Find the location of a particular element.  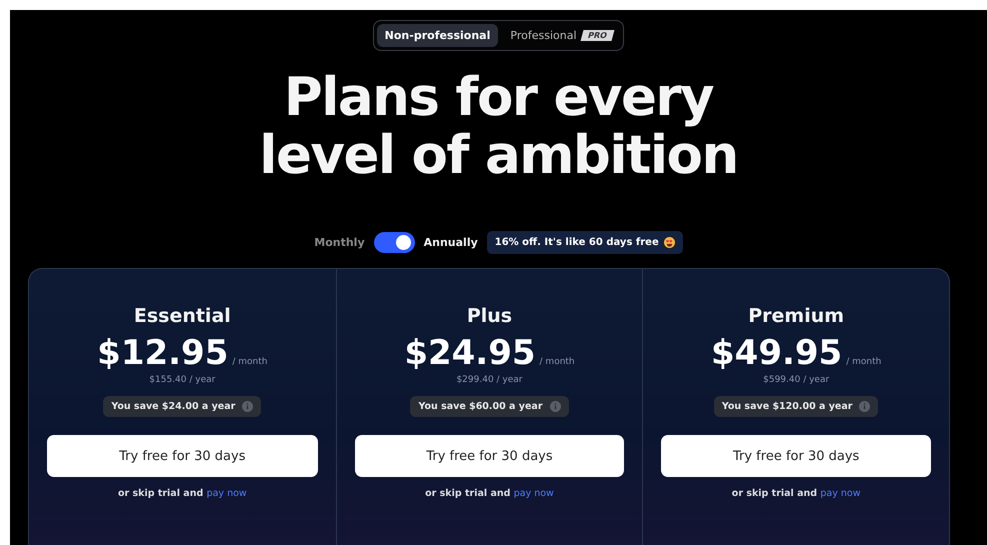

page-heading: Plans for every level of ambition is located at coordinates (498, 127).